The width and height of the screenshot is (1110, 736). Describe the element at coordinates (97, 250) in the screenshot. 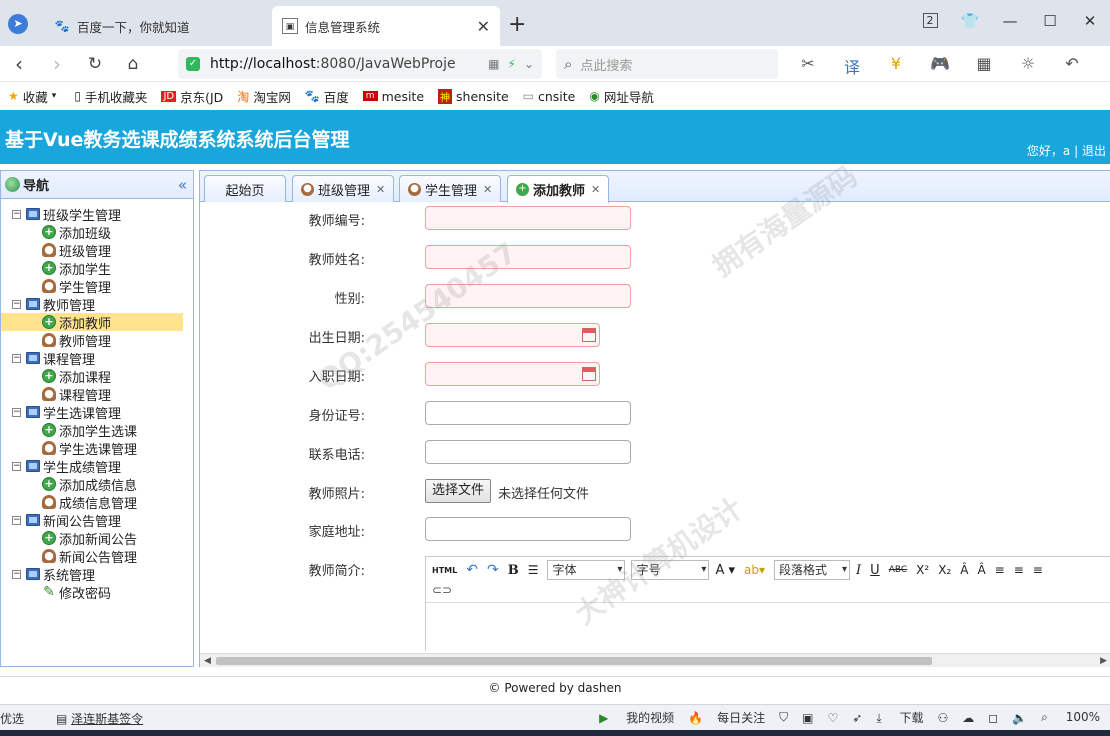

I see `sidebar-item: ● 班级管理` at that location.